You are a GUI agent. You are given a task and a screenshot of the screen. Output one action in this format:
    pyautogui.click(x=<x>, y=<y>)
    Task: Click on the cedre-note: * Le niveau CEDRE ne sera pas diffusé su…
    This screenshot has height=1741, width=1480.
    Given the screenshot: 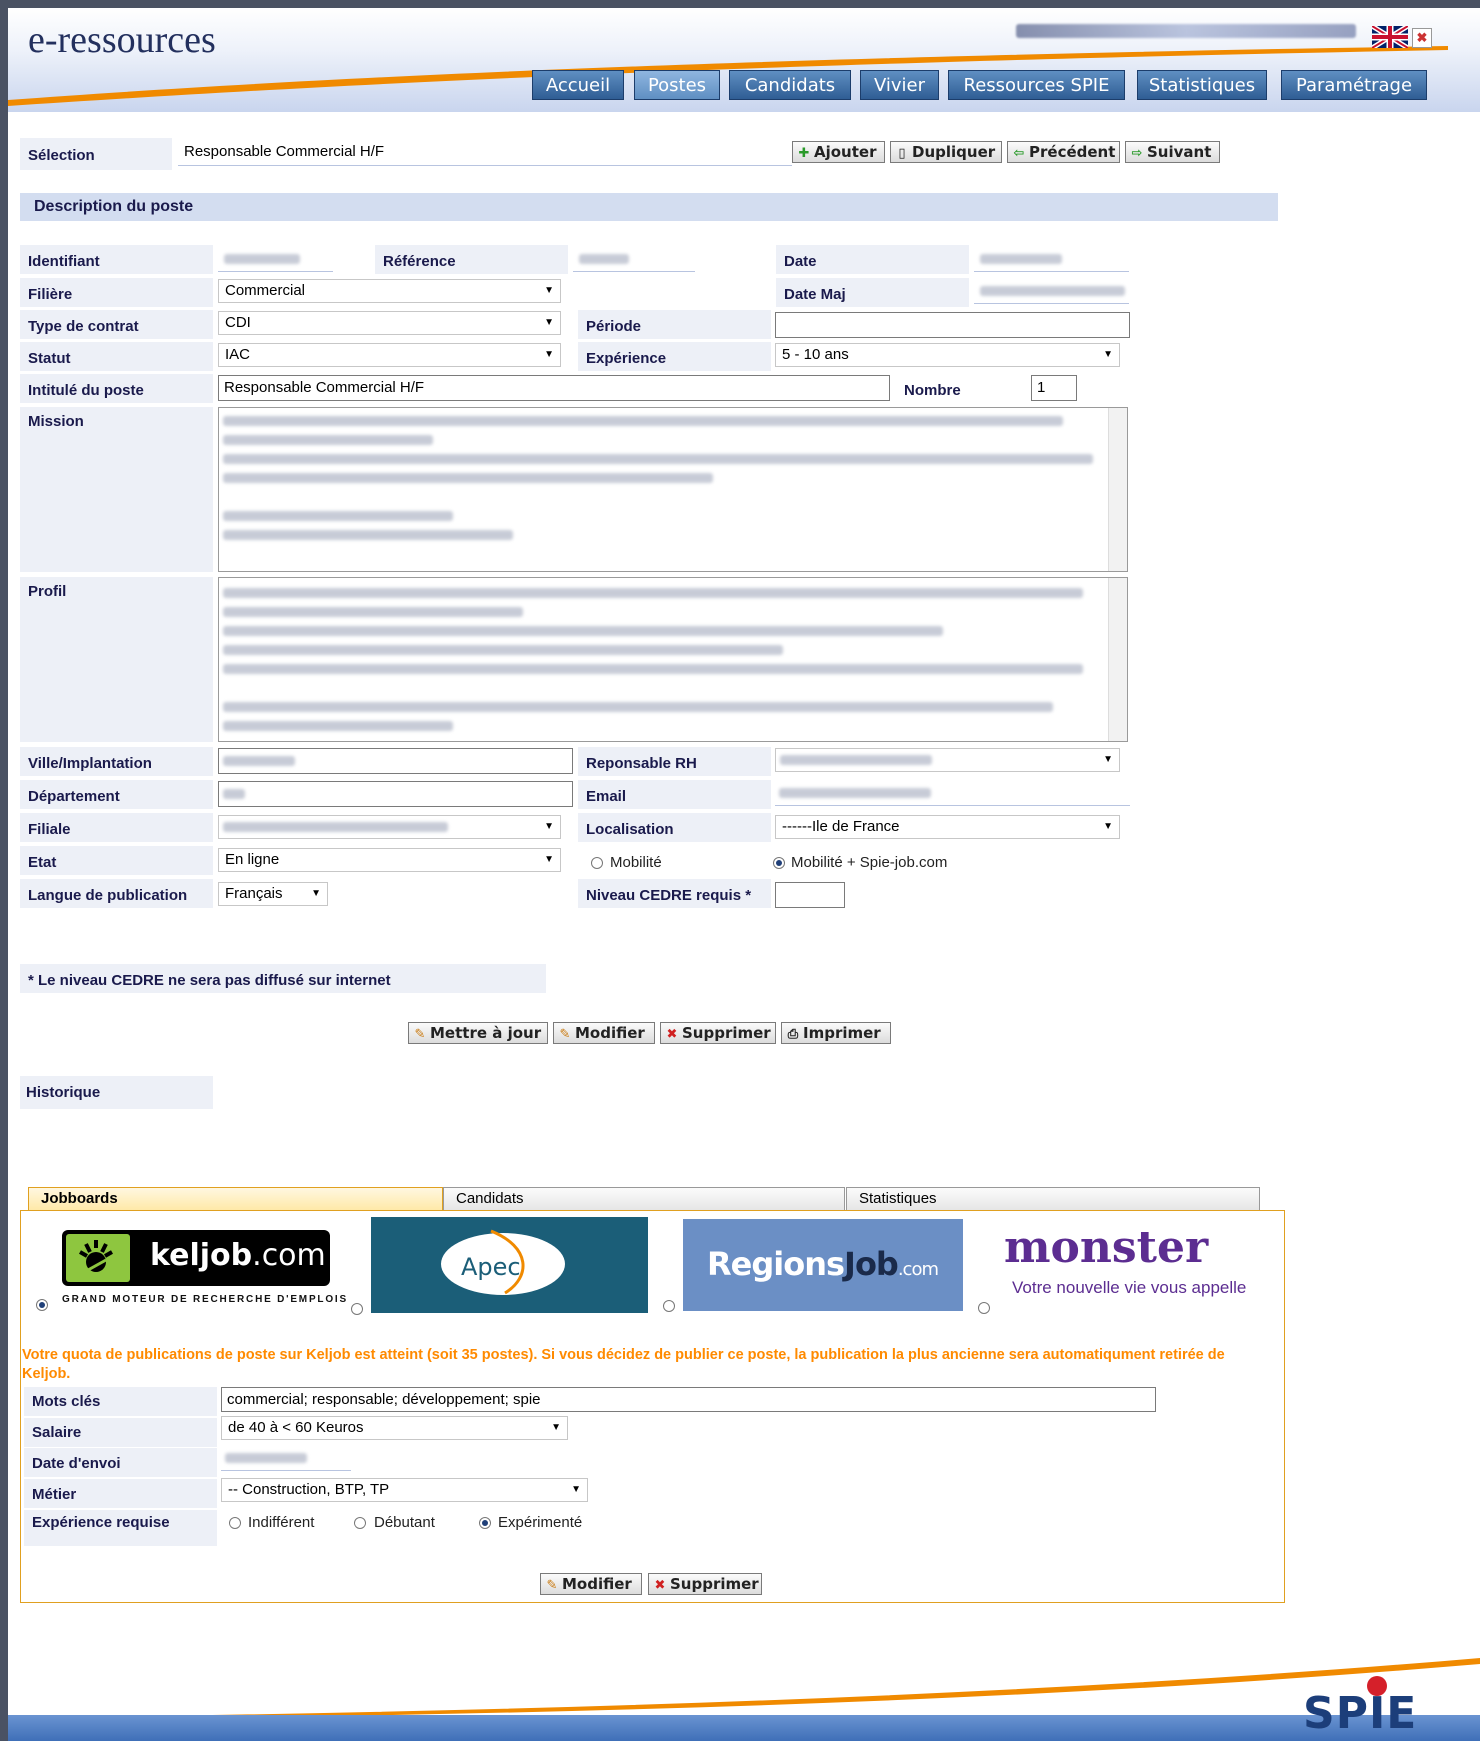 What is the action you would take?
    pyautogui.click(x=283, y=978)
    